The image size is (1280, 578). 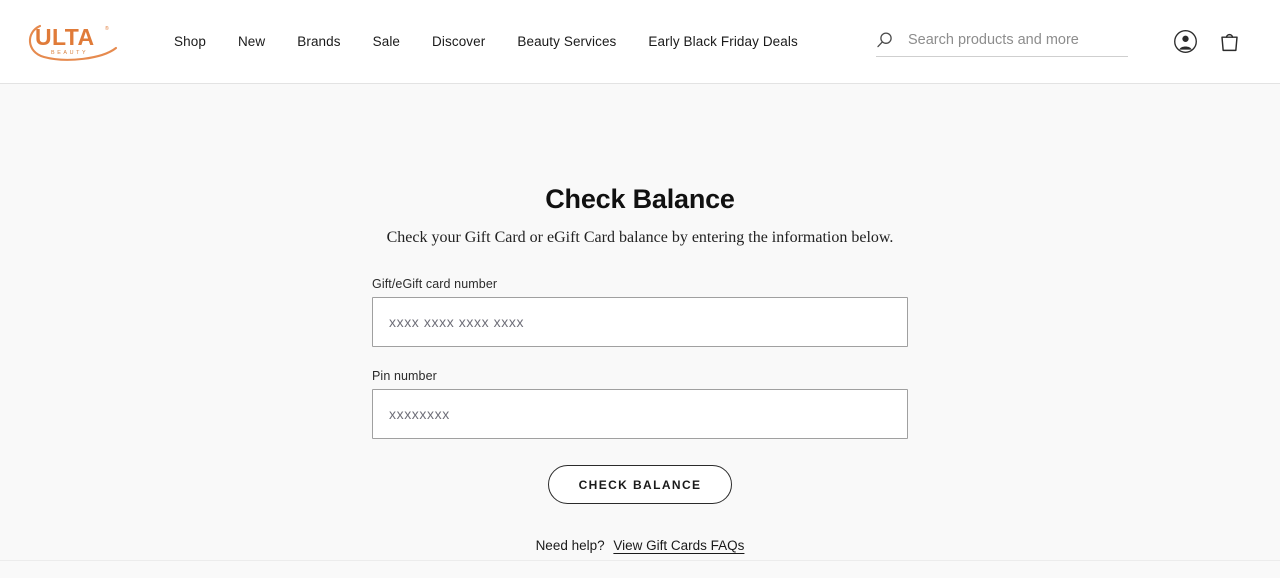 What do you see at coordinates (1229, 42) in the screenshot?
I see `shopping-bag-icon` at bounding box center [1229, 42].